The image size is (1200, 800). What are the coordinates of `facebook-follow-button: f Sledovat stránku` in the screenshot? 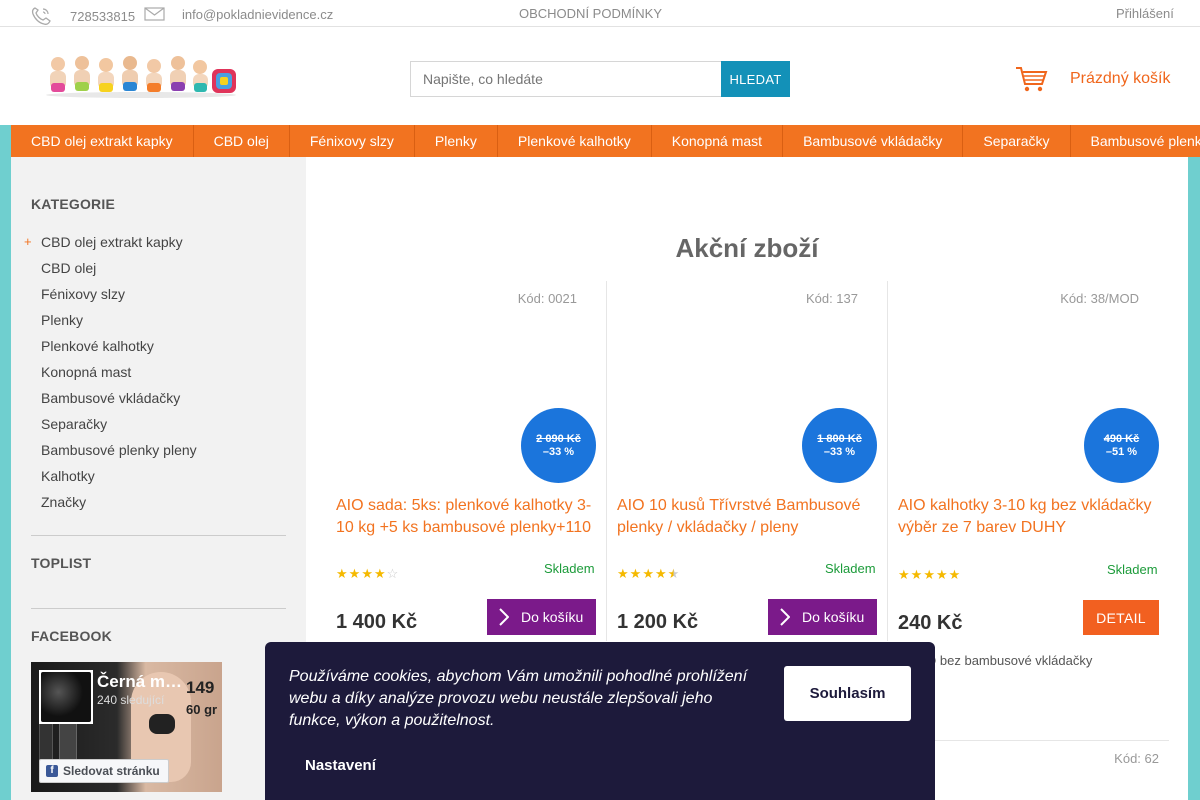 It's located at (104, 771).